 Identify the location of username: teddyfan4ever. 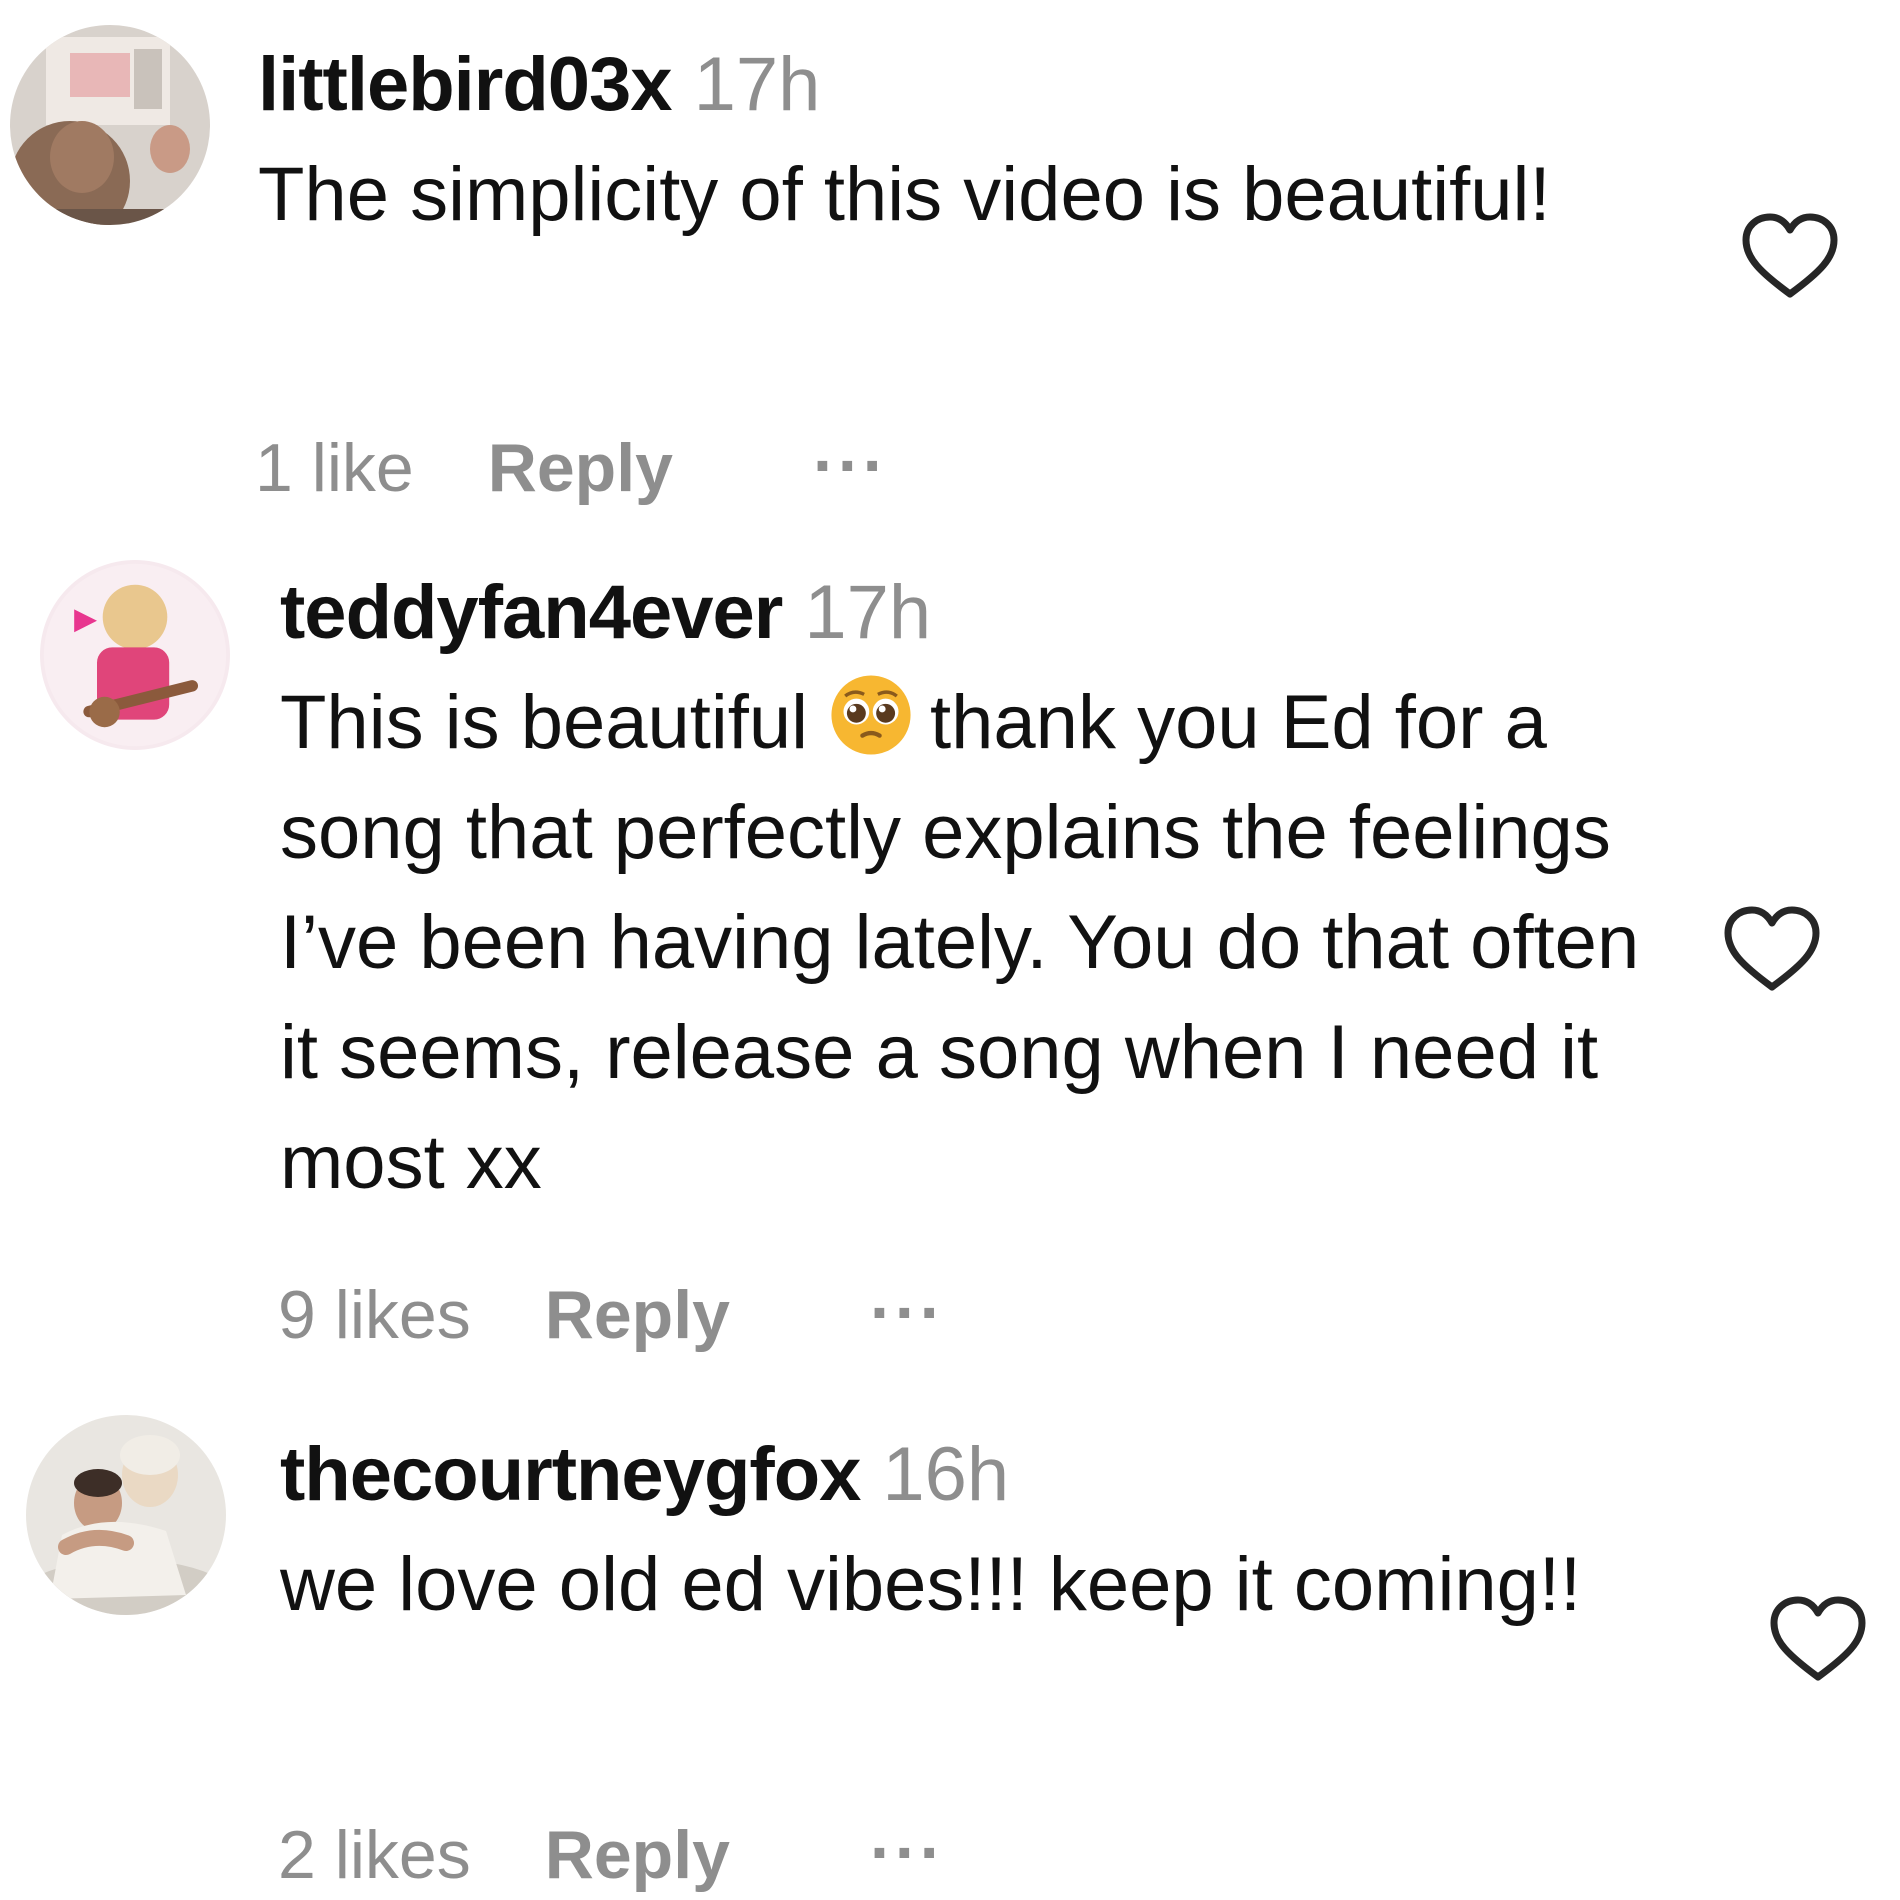
(531, 612).